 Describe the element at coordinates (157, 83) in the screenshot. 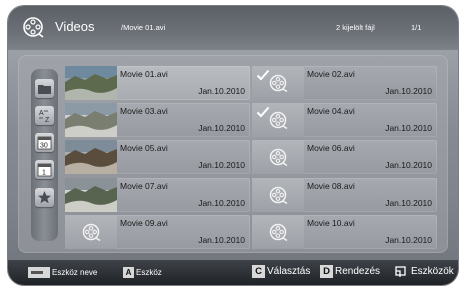

I see `file-item: Movie 01.avi Jan.10.2010` at that location.